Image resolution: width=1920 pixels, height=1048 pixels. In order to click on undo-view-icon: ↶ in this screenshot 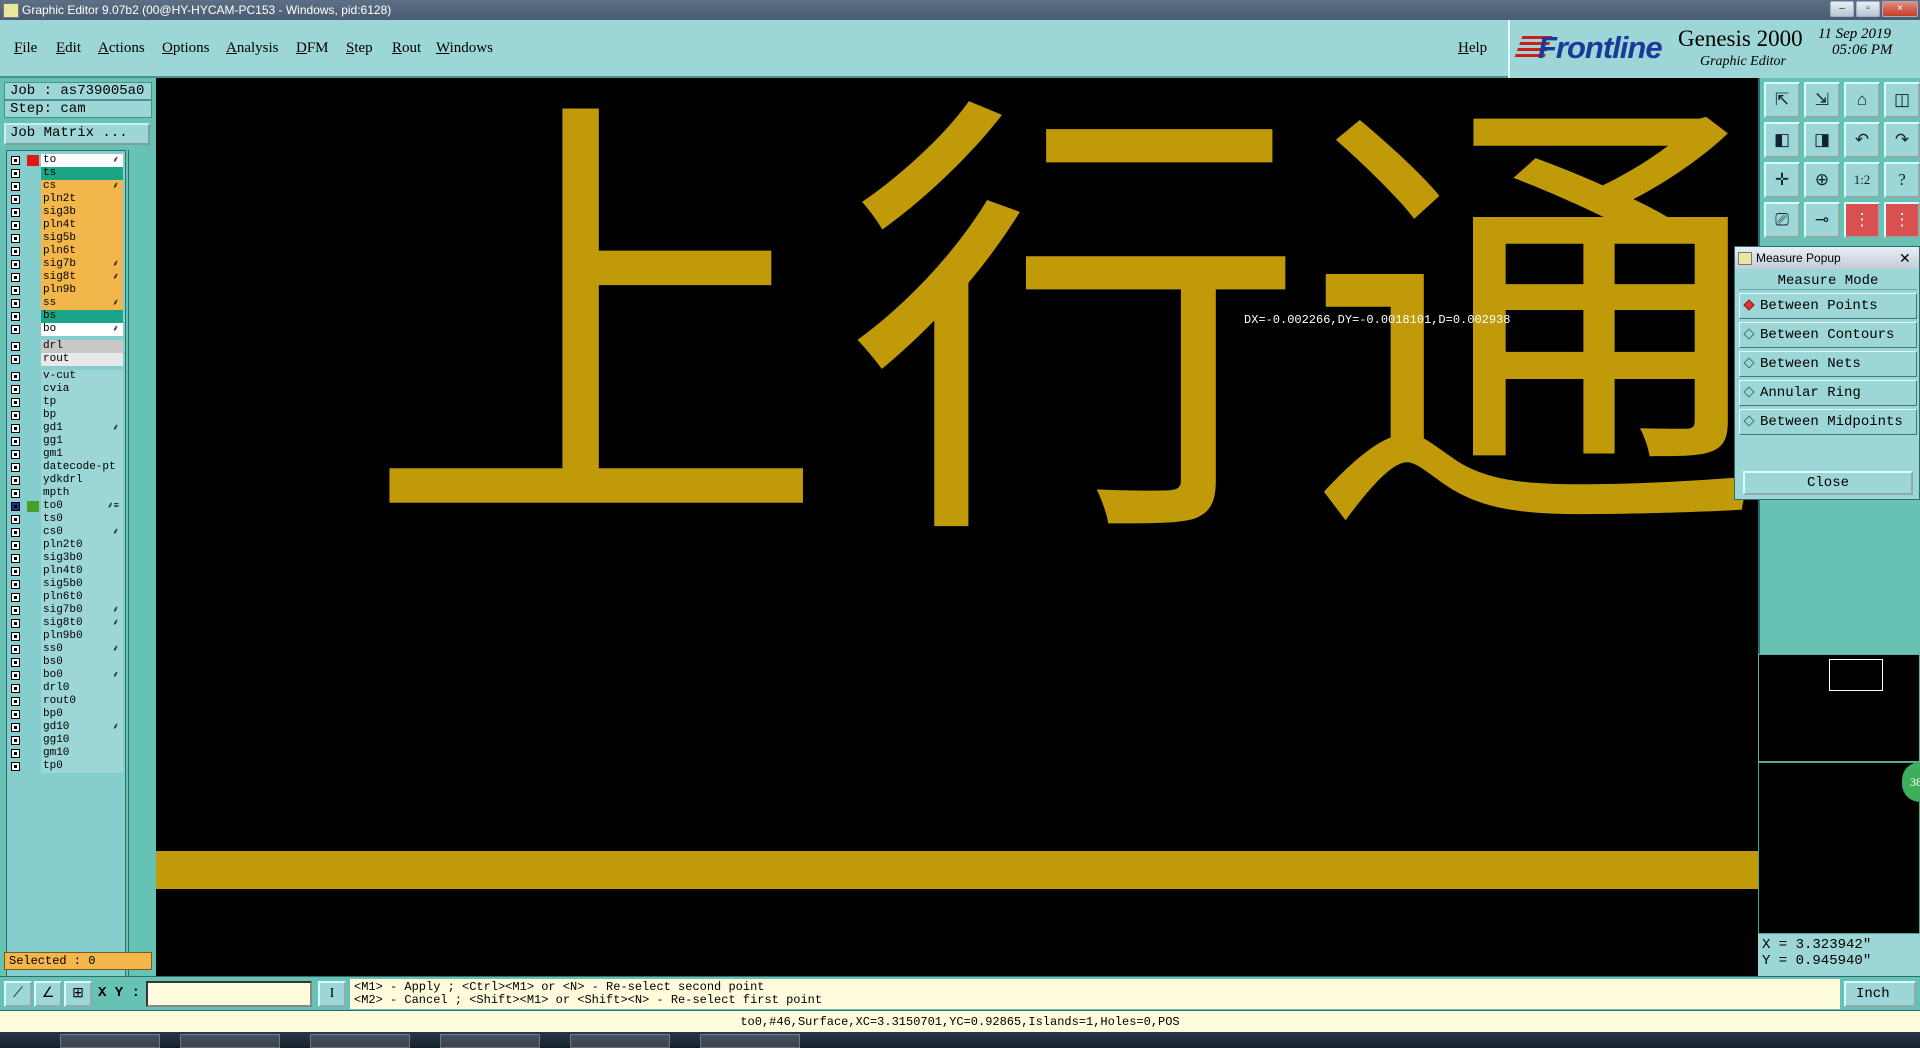, I will do `click(1862, 140)`.